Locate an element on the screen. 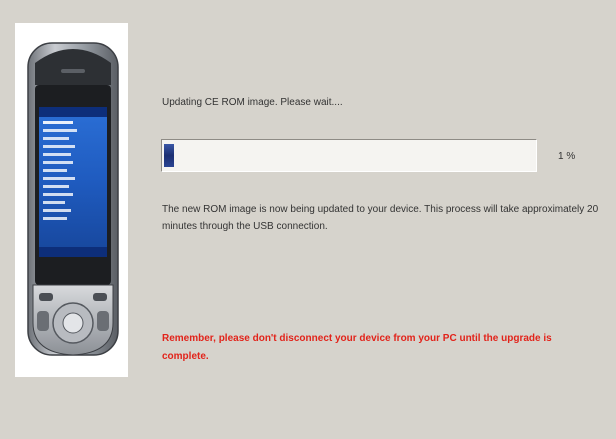  smartphone-icon is located at coordinates (73, 199).